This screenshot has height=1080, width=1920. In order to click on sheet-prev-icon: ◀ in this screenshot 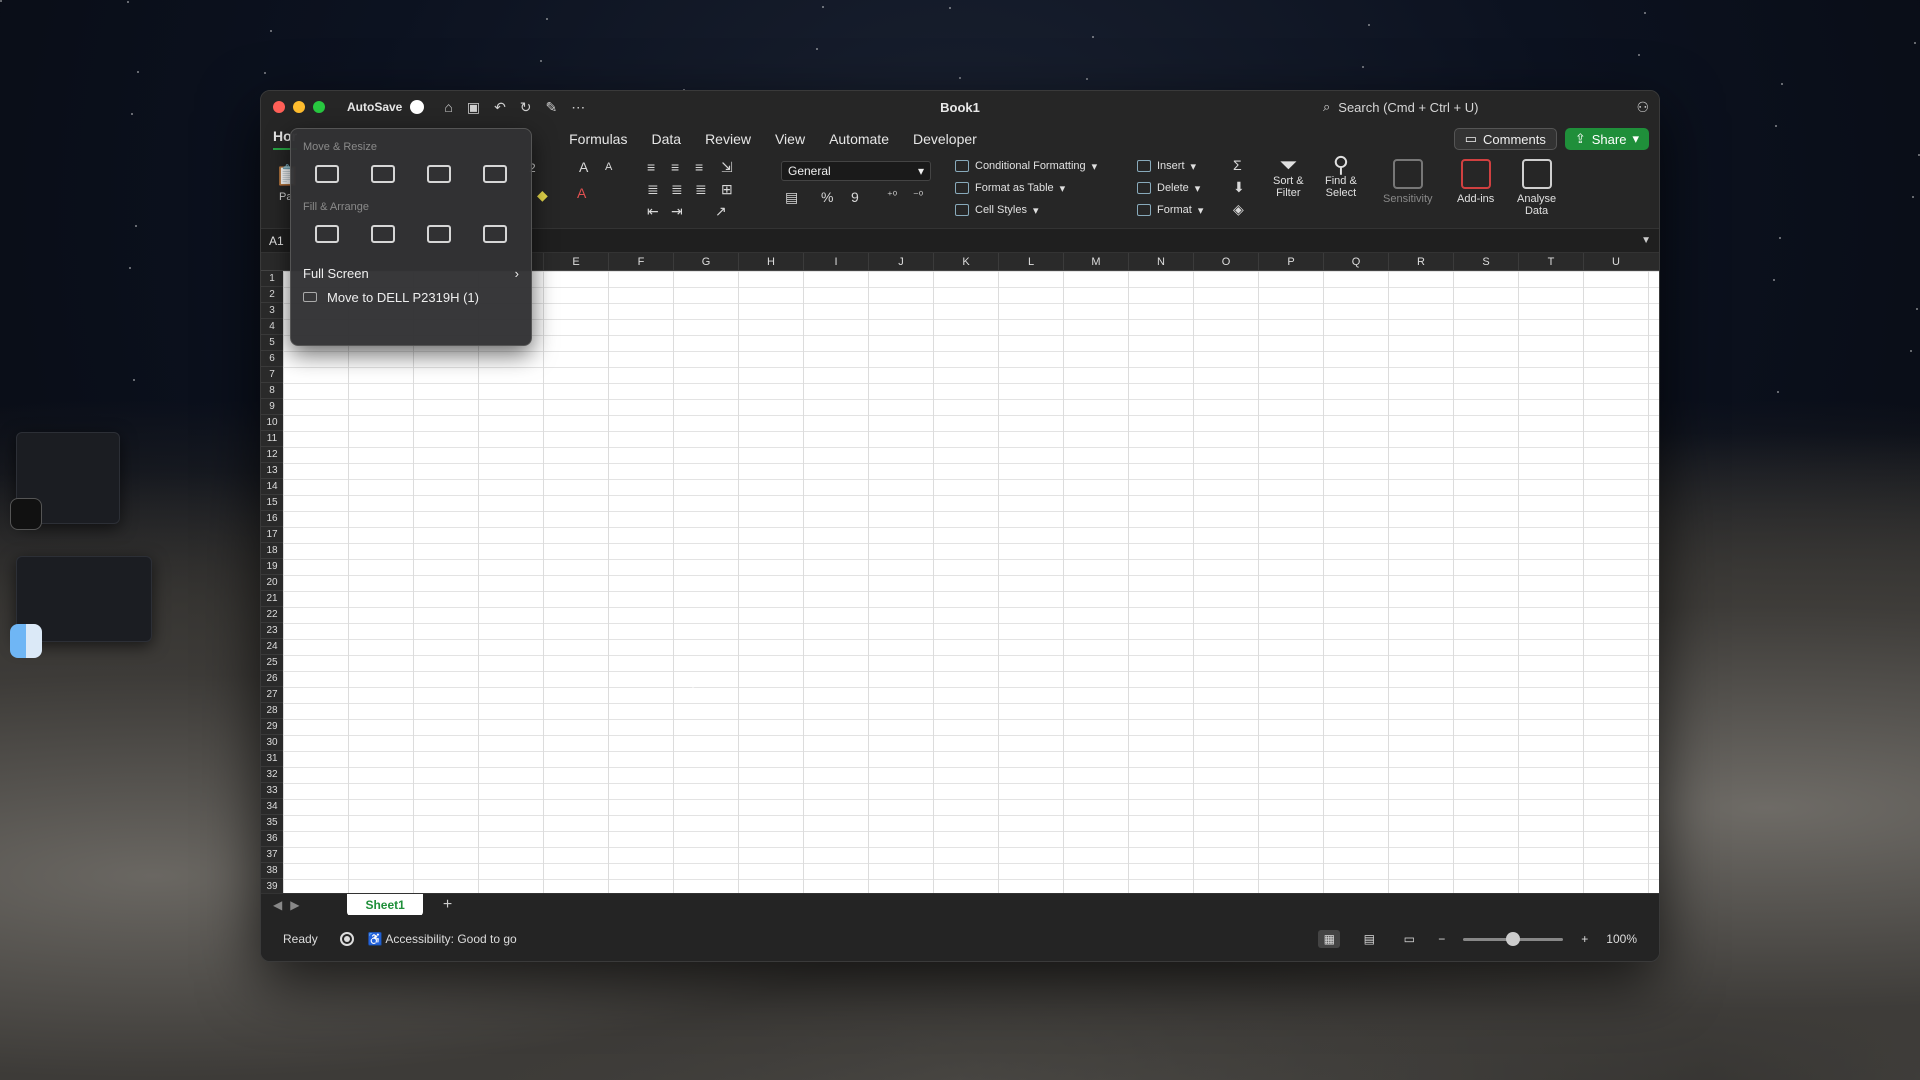, I will do `click(277, 905)`.